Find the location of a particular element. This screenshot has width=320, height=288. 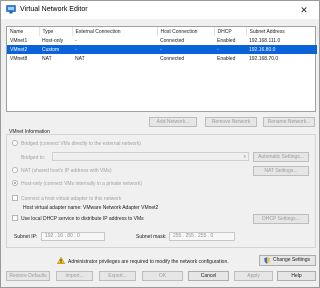

bridged-radio is located at coordinates (15, 143).